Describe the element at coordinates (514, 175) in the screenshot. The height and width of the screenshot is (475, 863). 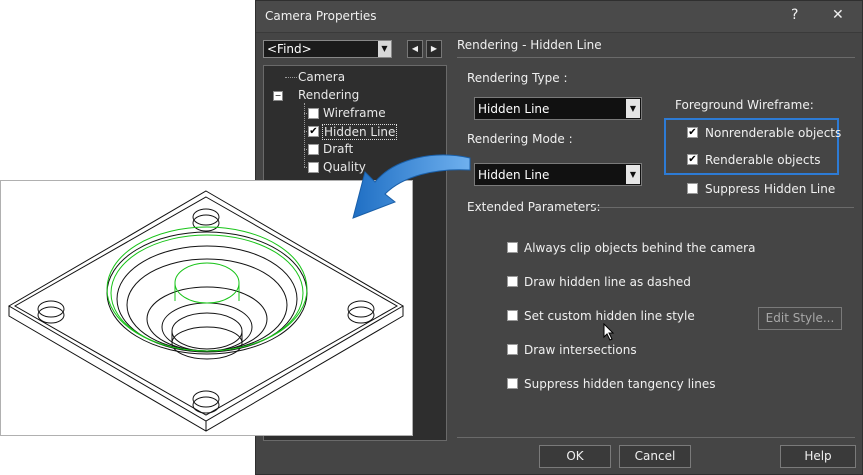
I see `rendering-mode-value: Hidden Line` at that location.